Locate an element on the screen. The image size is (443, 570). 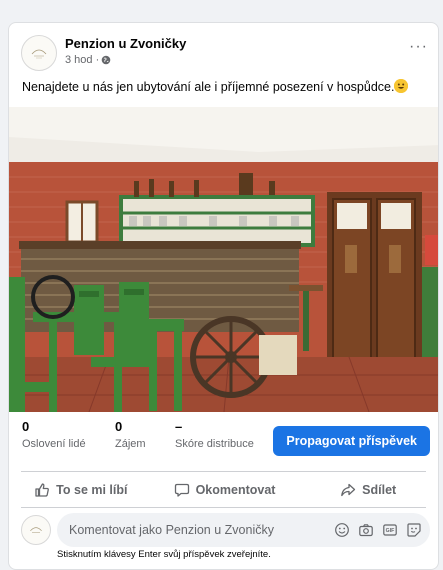
post-actions: To se mi líbí Okomentovat Sdílet is located at coordinates (223, 490).